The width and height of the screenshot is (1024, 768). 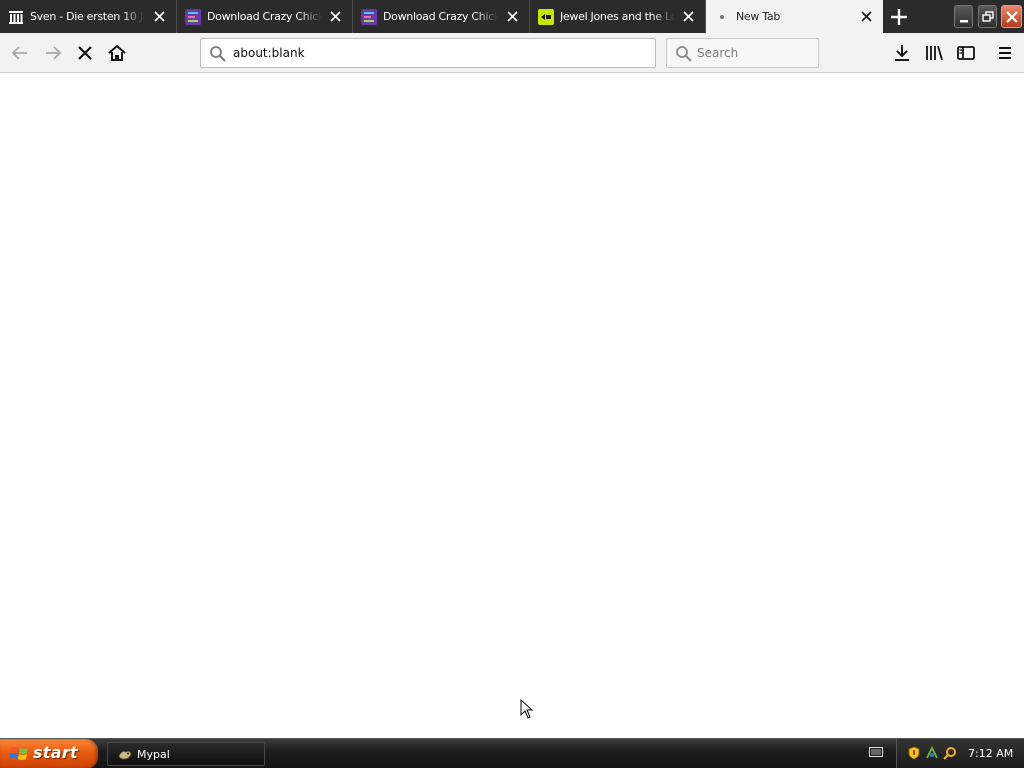 I want to click on network-icon, so click(x=932, y=753).